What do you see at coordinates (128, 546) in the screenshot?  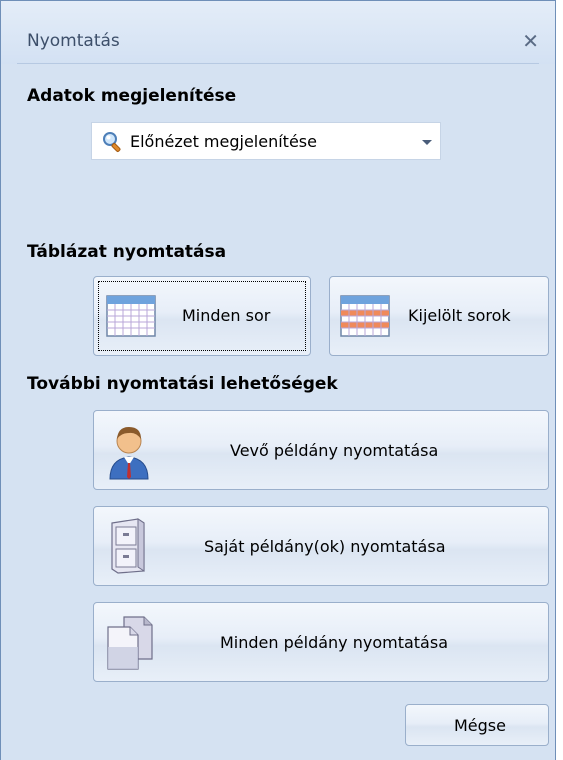 I see `filing-cabinet-icon` at bounding box center [128, 546].